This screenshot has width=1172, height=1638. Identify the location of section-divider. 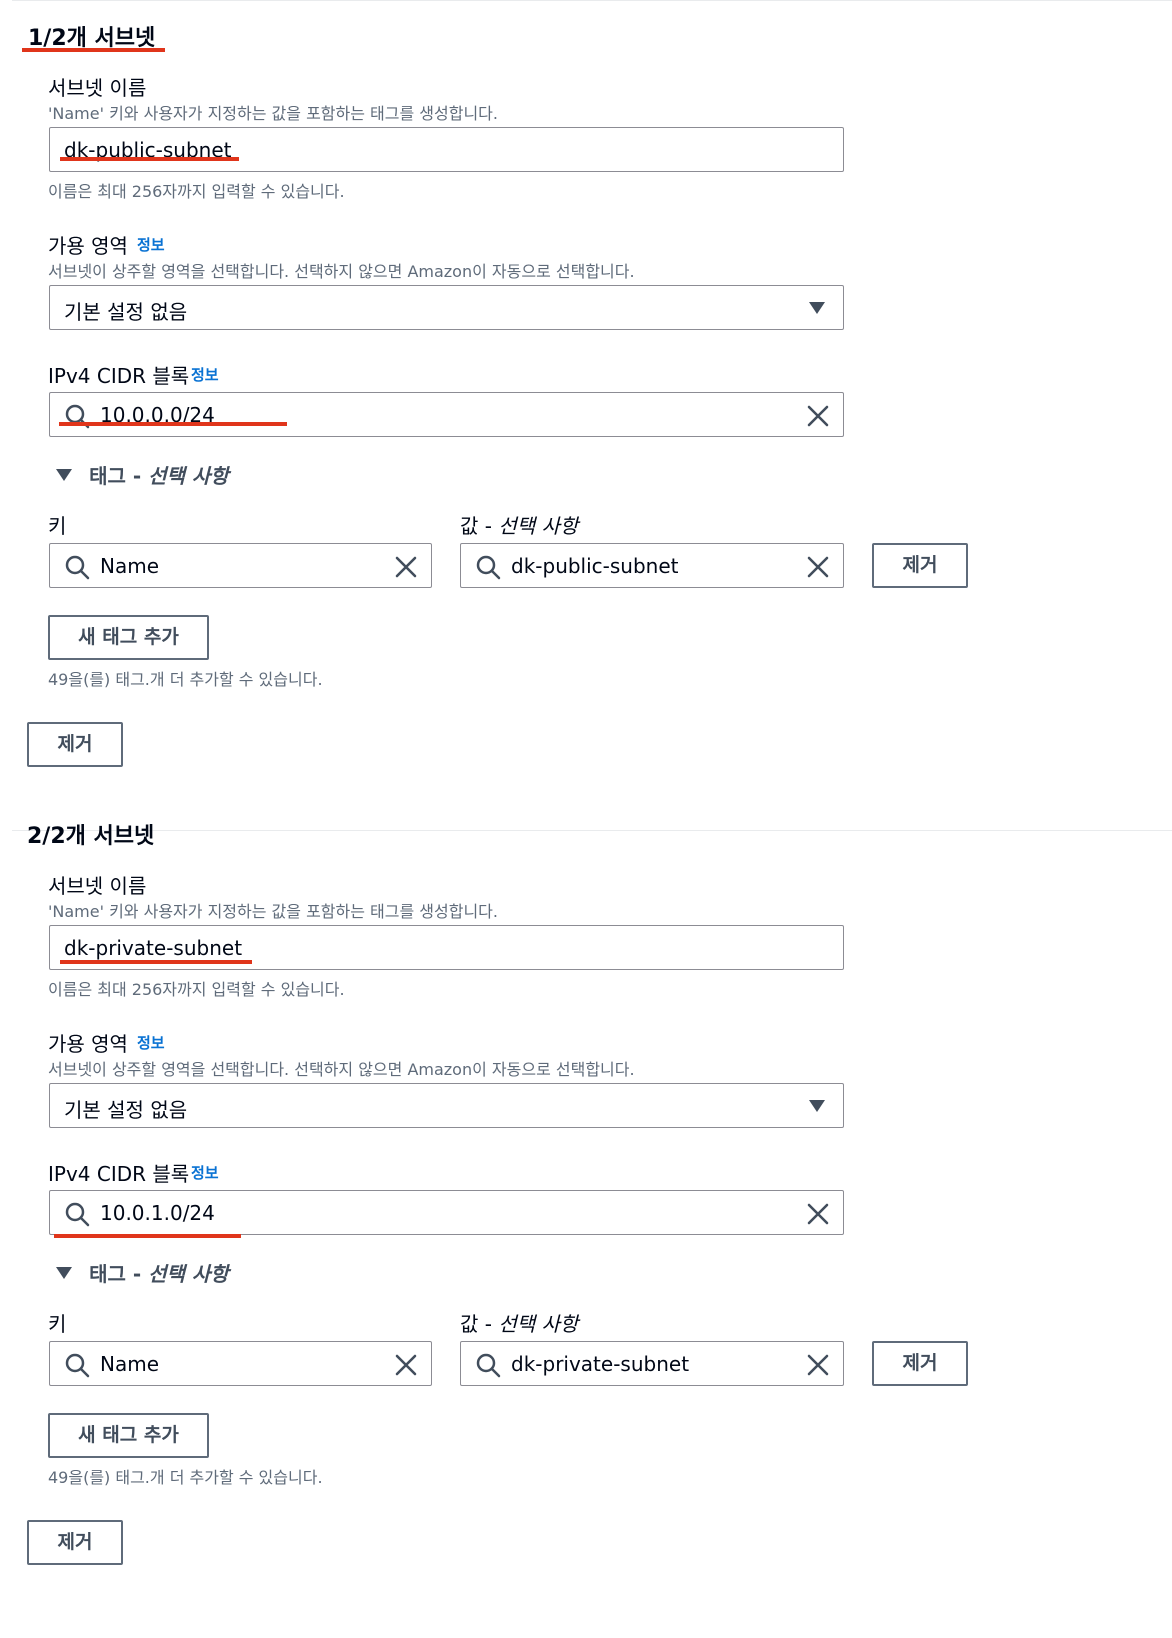
(592, 830).